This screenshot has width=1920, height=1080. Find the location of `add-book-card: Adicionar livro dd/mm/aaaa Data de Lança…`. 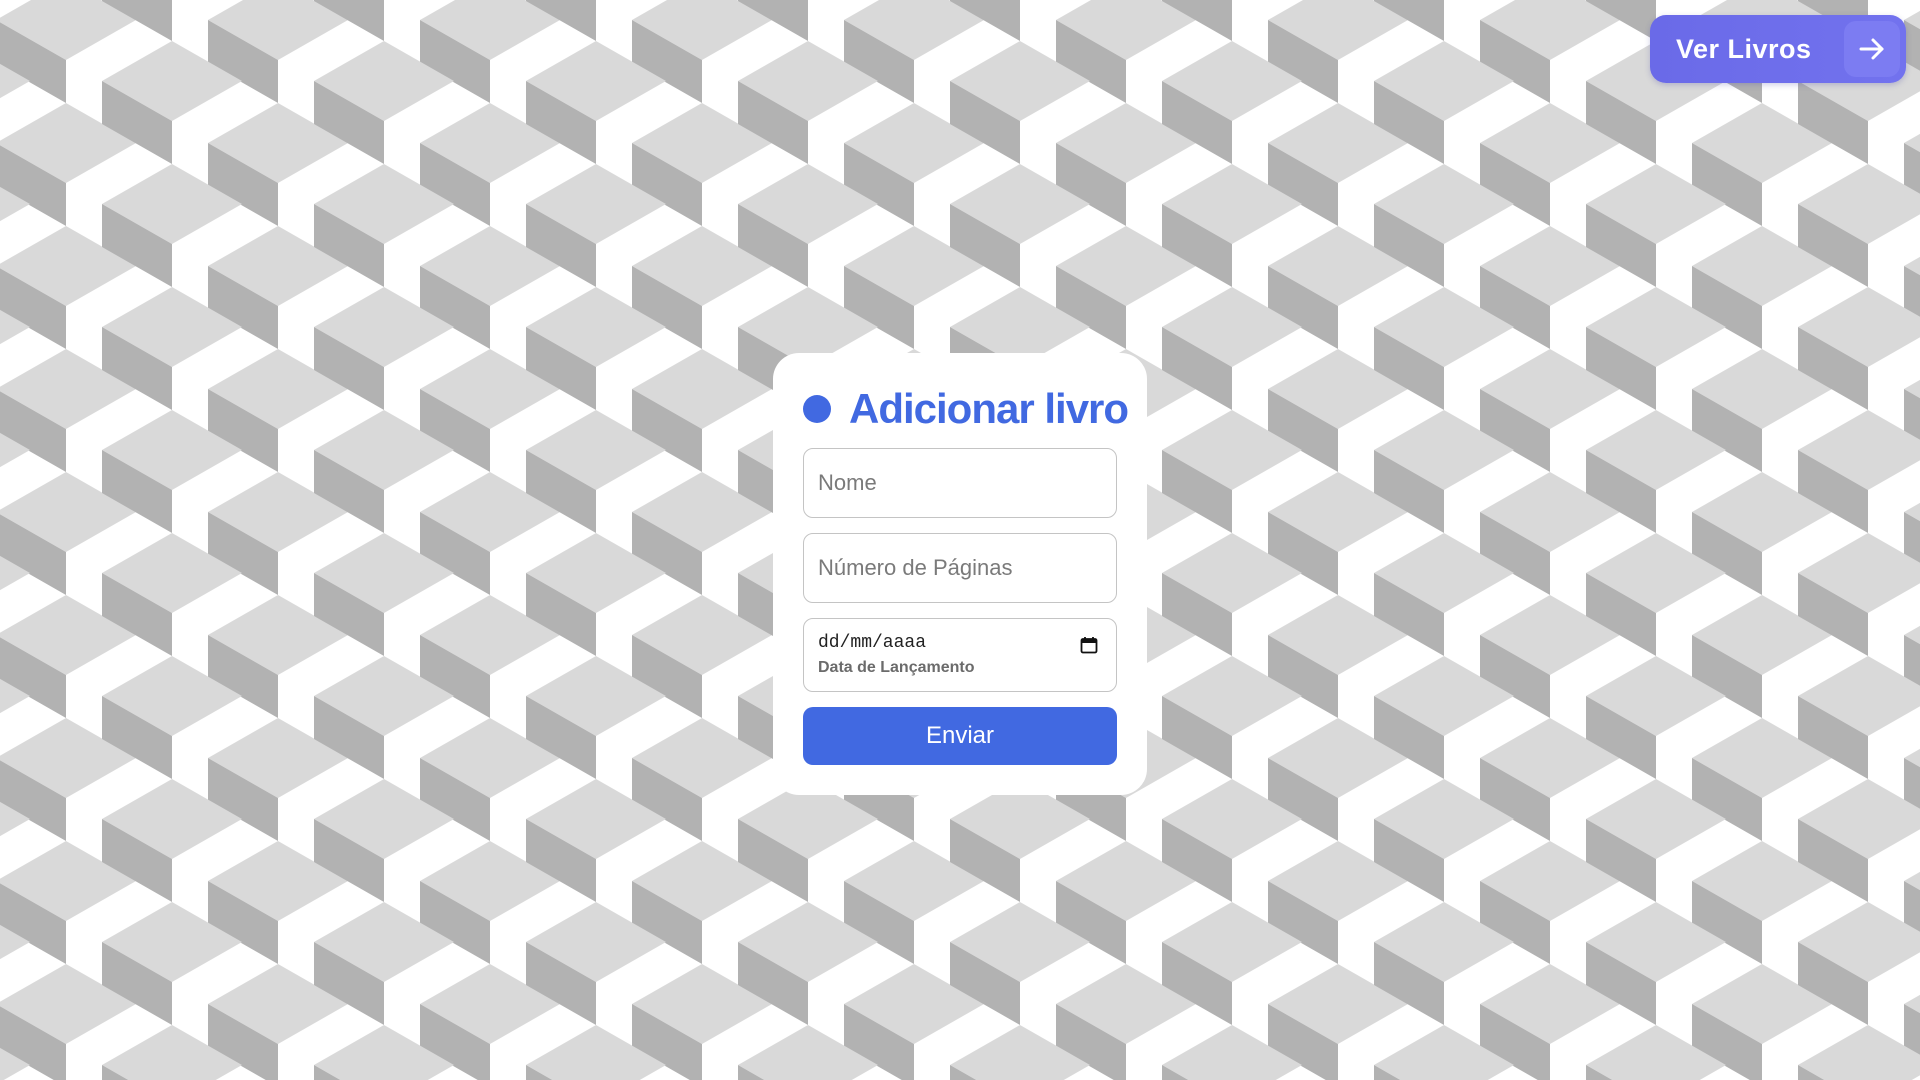

add-book-card: Adicionar livro dd/mm/aaaa Data de Lança… is located at coordinates (960, 574).